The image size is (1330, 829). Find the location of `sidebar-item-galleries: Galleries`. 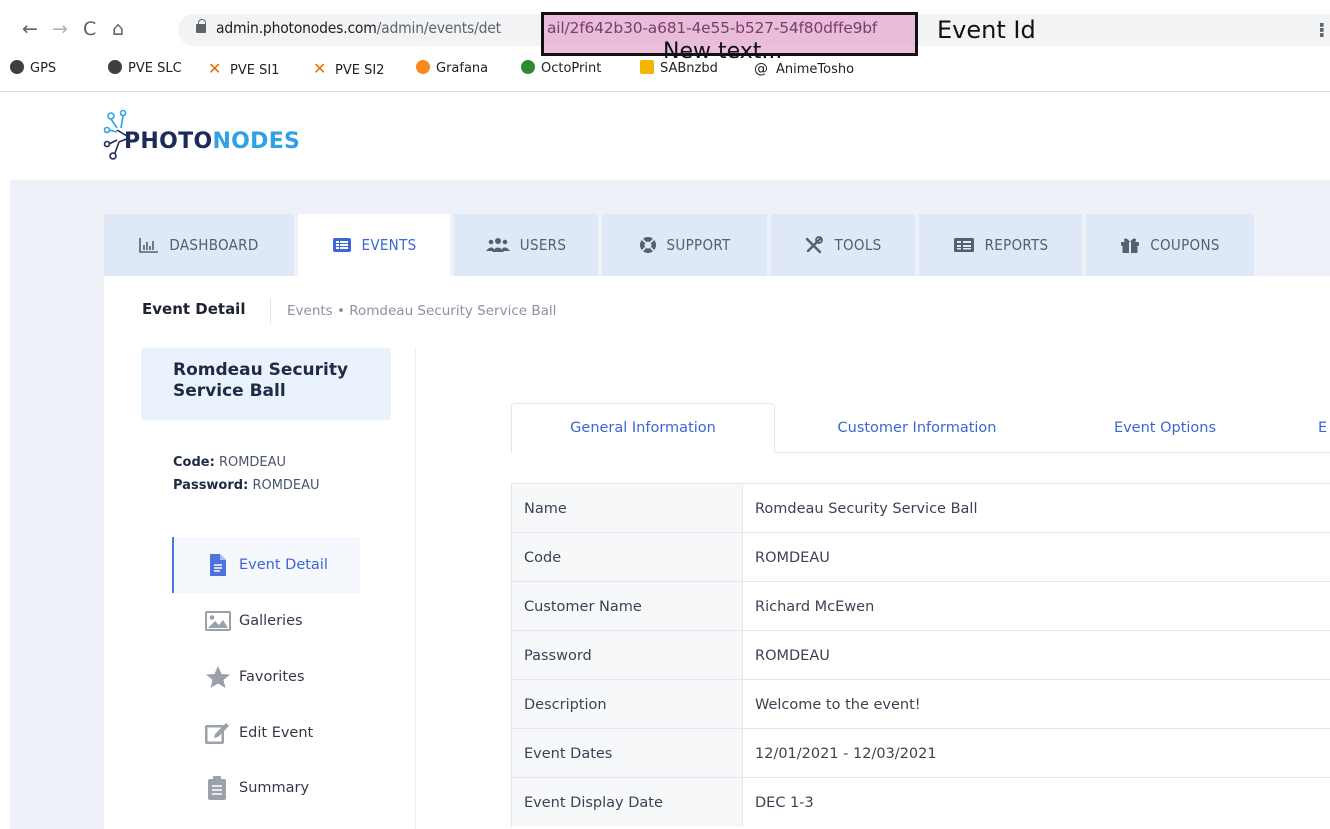

sidebar-item-galleries: Galleries is located at coordinates (254, 621).